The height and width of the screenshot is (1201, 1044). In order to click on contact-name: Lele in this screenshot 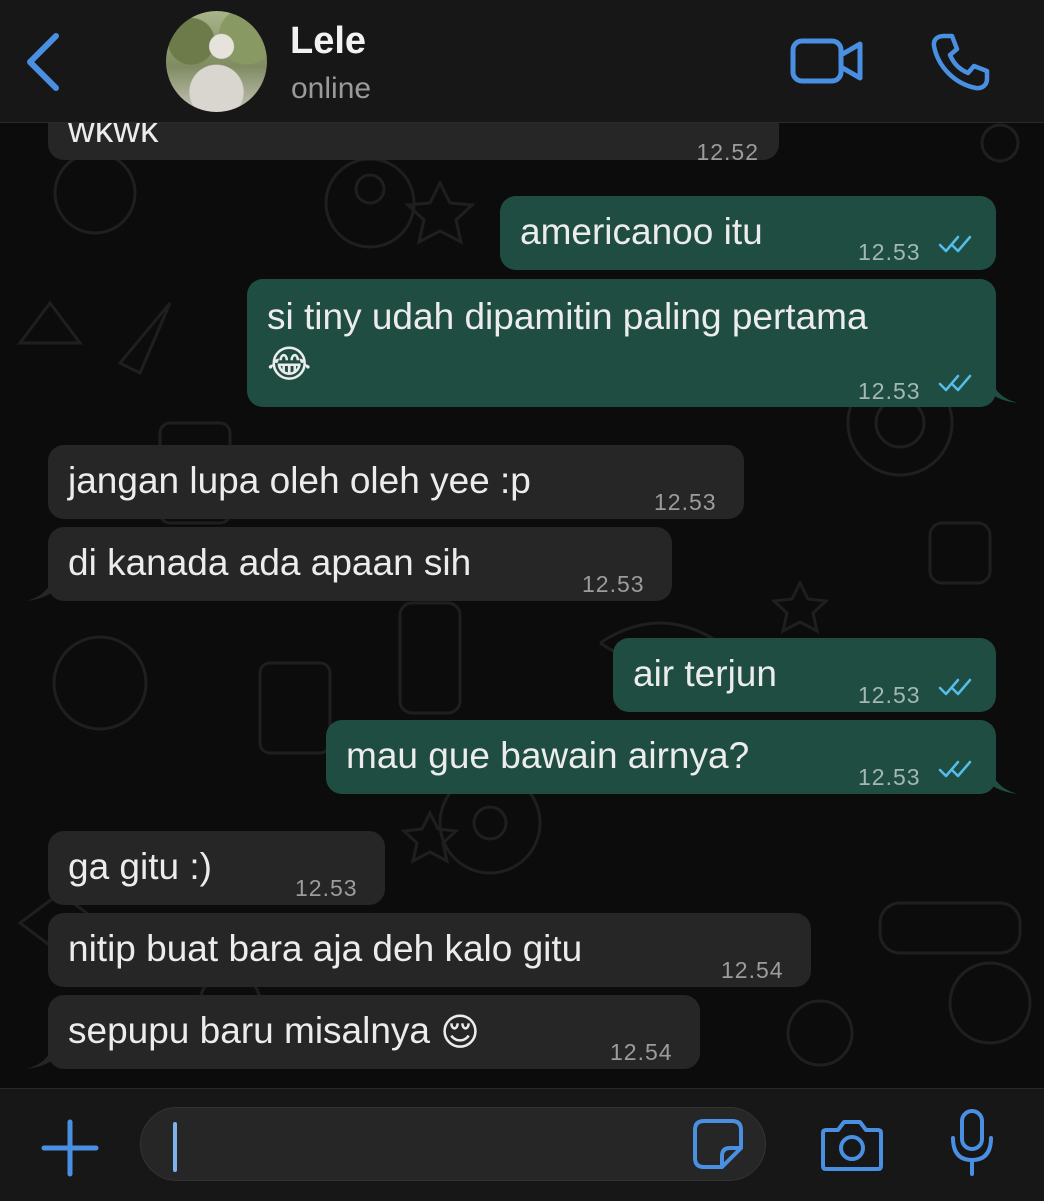, I will do `click(328, 41)`.